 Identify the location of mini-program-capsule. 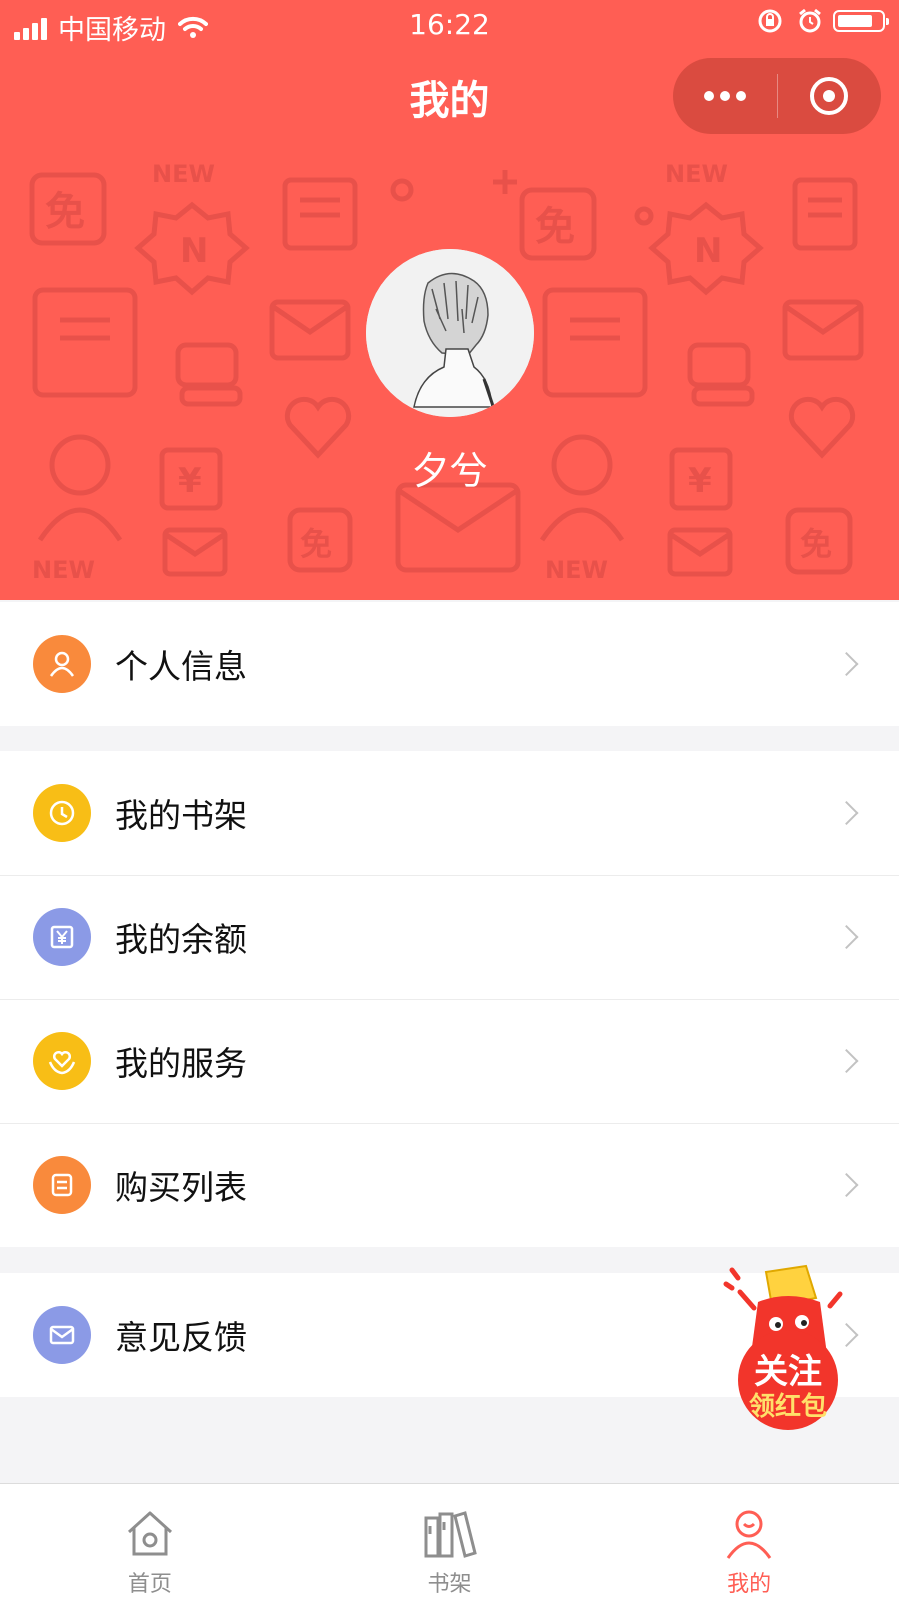
(777, 96).